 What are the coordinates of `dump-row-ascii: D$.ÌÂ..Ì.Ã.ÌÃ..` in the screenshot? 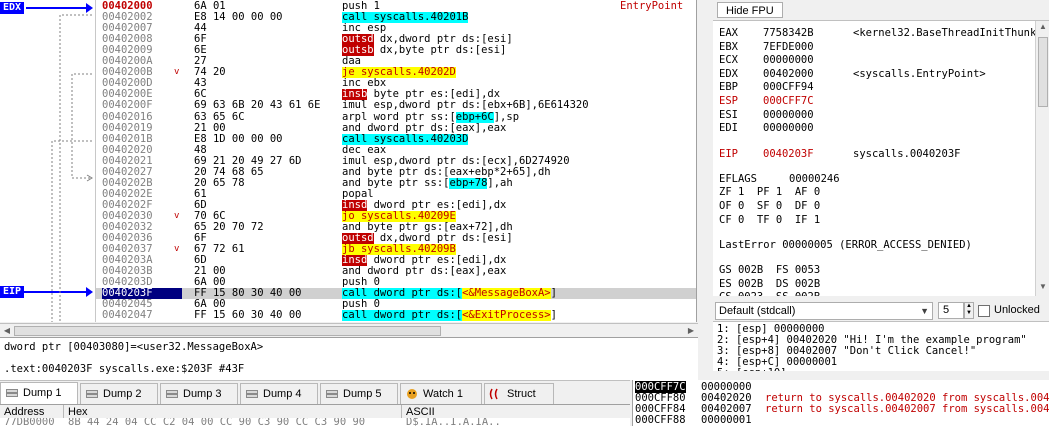 It's located at (453, 422).